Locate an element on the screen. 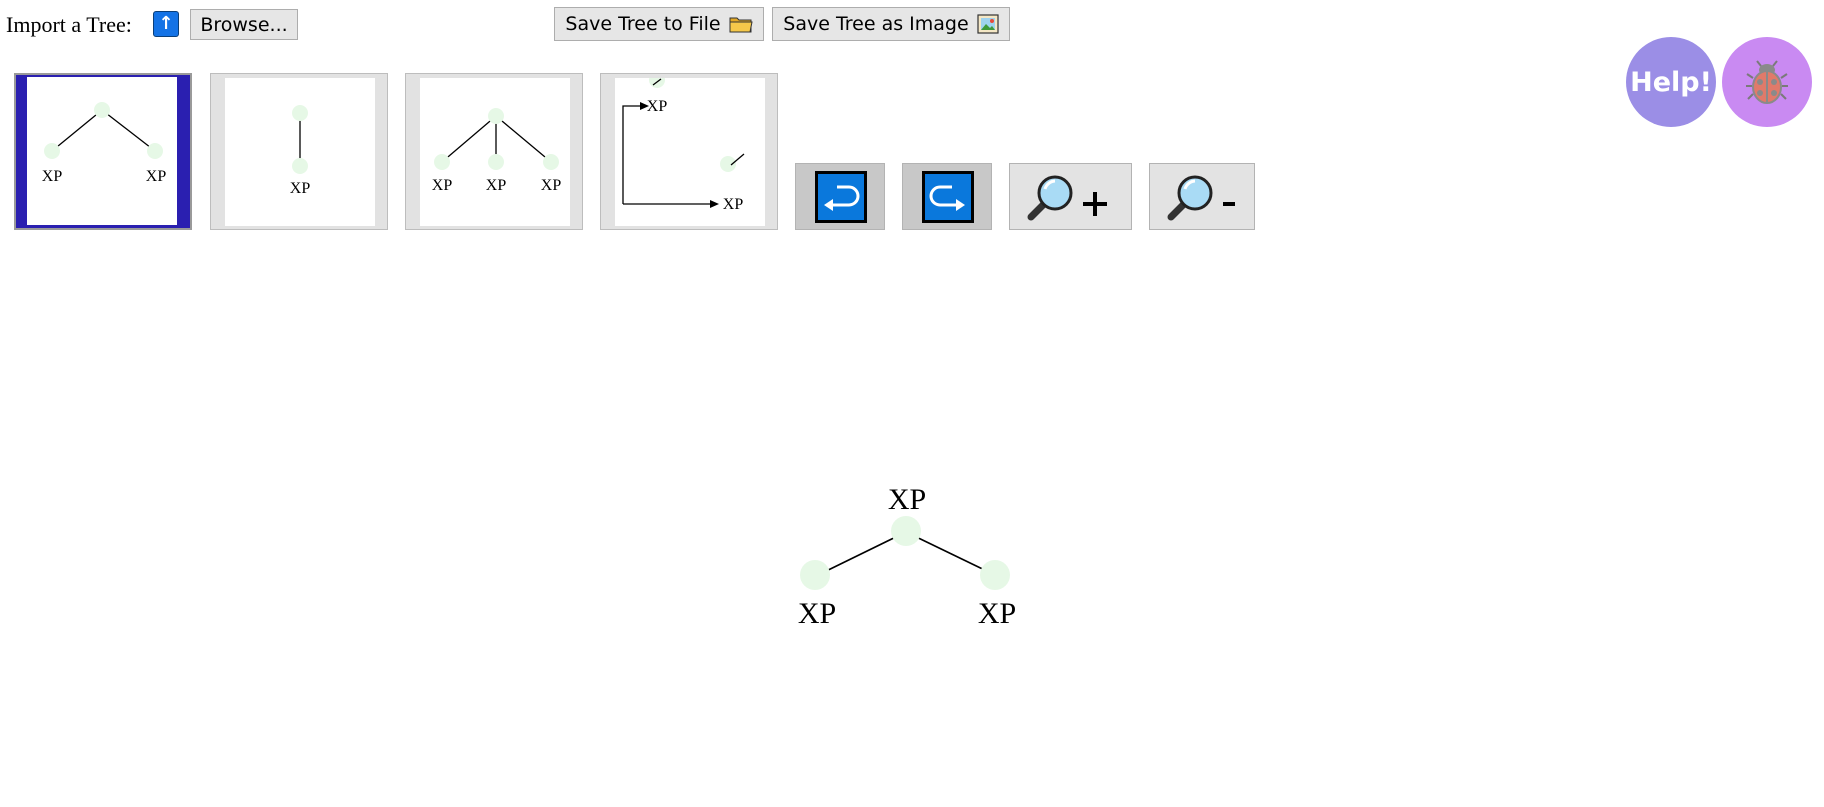  save-tree-image-button: Save Tree as Image is located at coordinates (891, 24).